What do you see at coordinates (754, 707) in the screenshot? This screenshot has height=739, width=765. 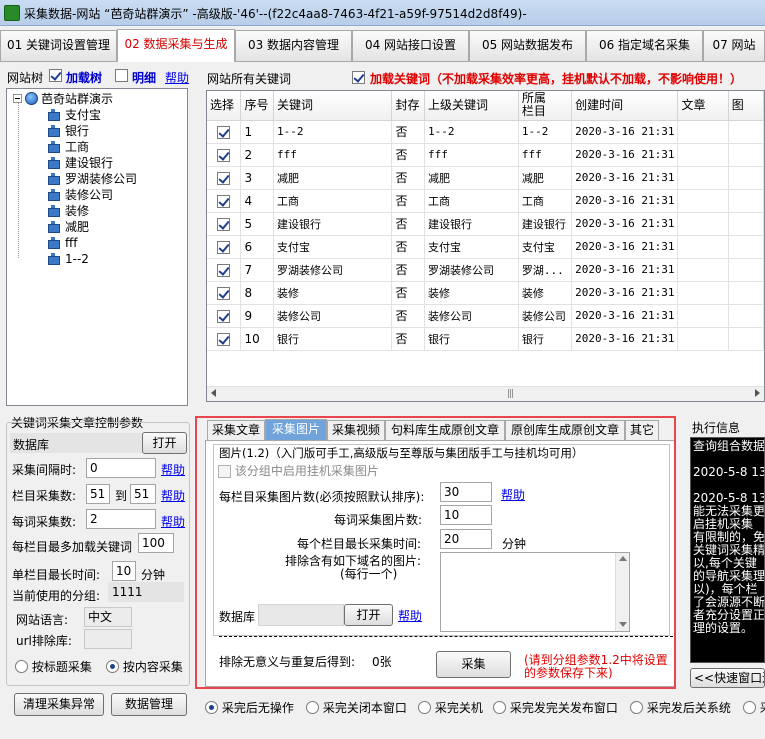 I see `option-more: 采` at bounding box center [754, 707].